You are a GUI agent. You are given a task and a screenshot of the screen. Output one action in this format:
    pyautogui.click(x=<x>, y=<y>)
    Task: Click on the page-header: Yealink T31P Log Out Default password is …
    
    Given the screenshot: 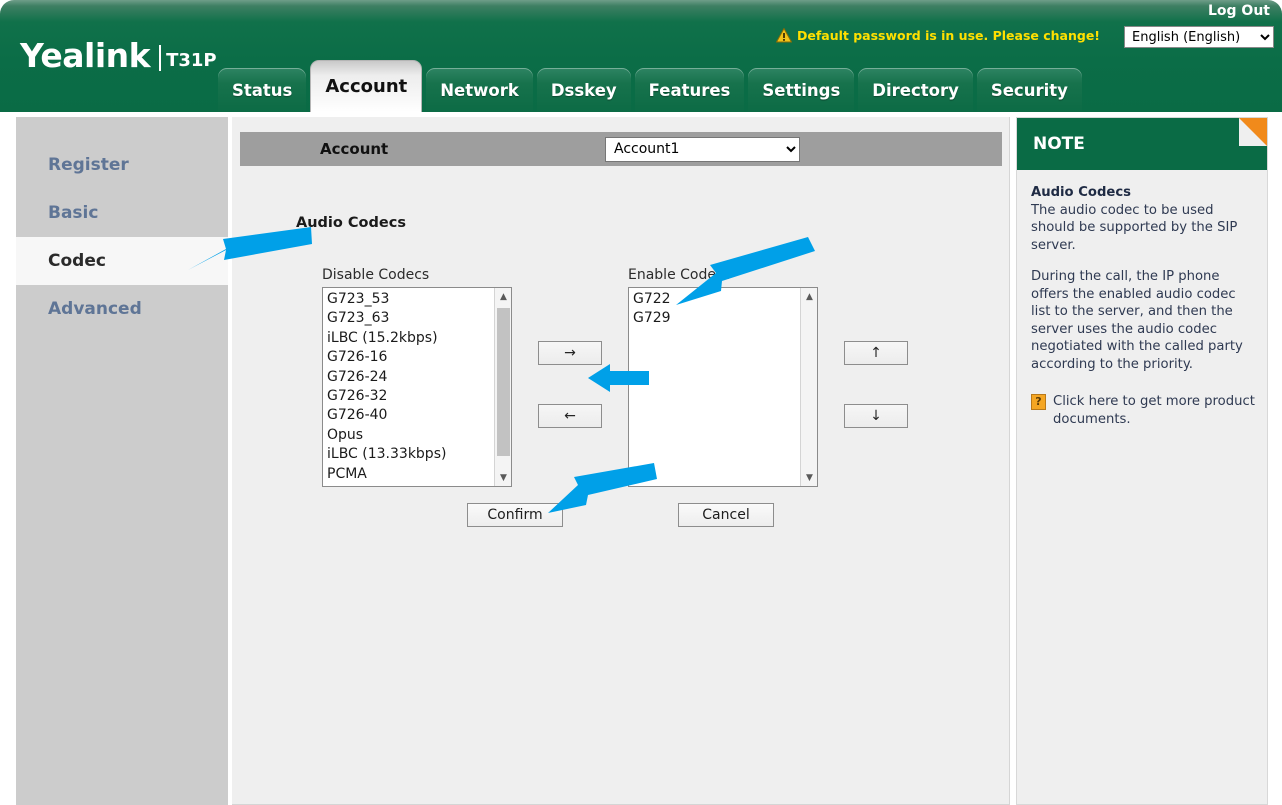 What is the action you would take?
    pyautogui.click(x=641, y=56)
    